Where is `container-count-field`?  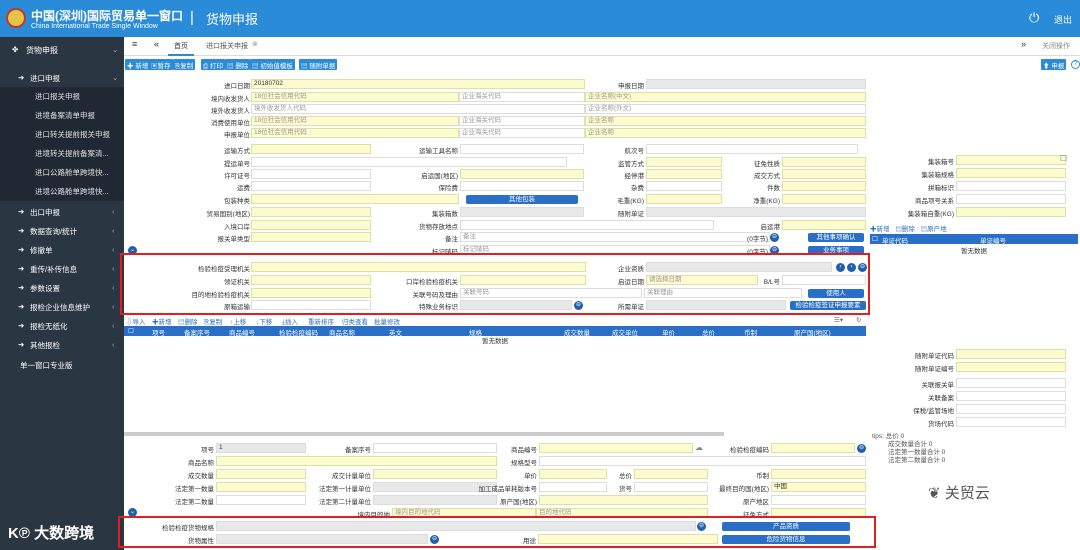 container-count-field is located at coordinates (522, 212).